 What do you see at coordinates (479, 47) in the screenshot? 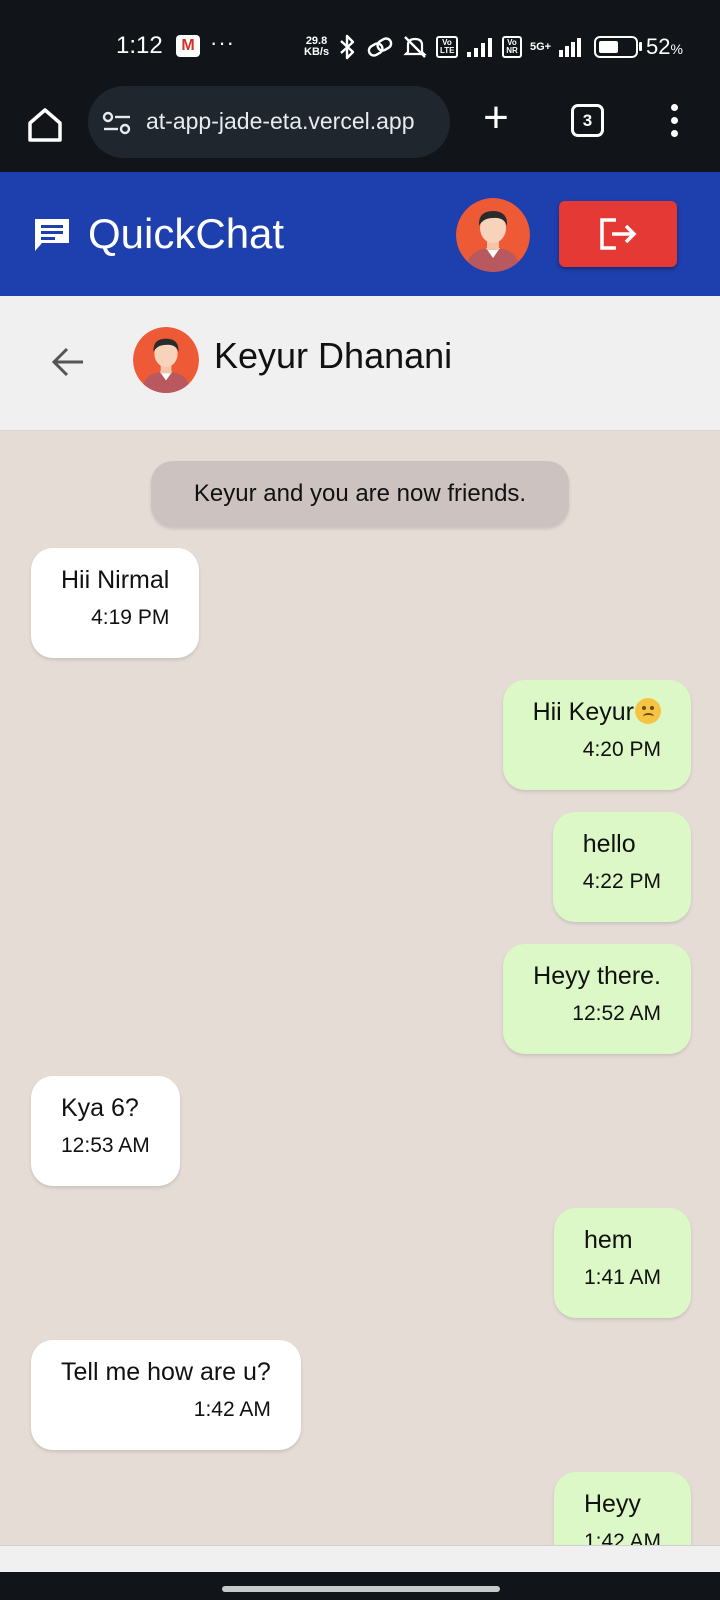
I see `signal-icon` at bounding box center [479, 47].